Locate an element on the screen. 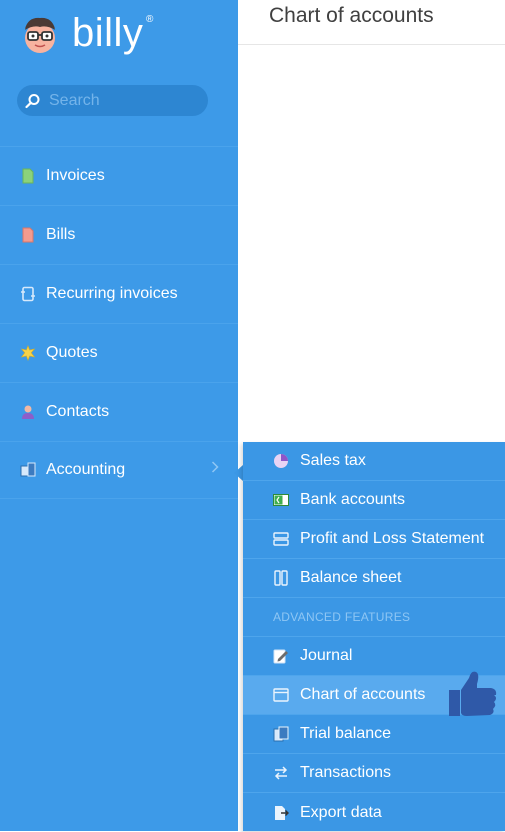 Image resolution: width=505 pixels, height=832 pixels. brand-logo: billy ® is located at coordinates (85, 35).